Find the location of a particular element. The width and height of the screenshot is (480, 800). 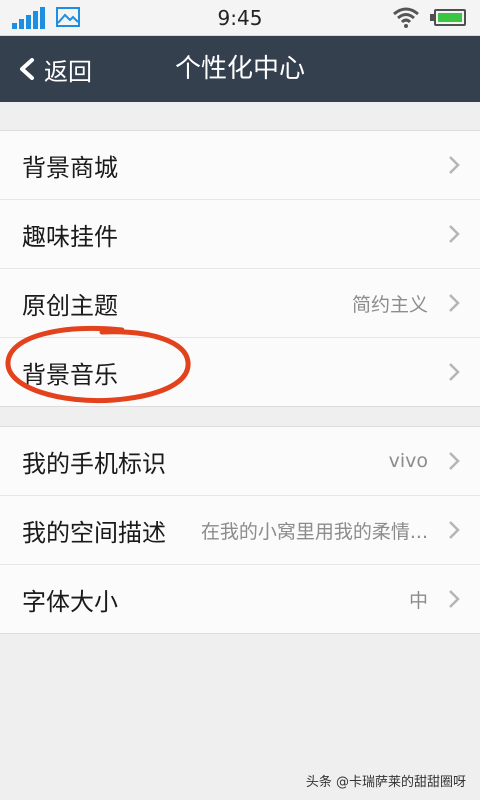

battery-icon is located at coordinates (448, 17).